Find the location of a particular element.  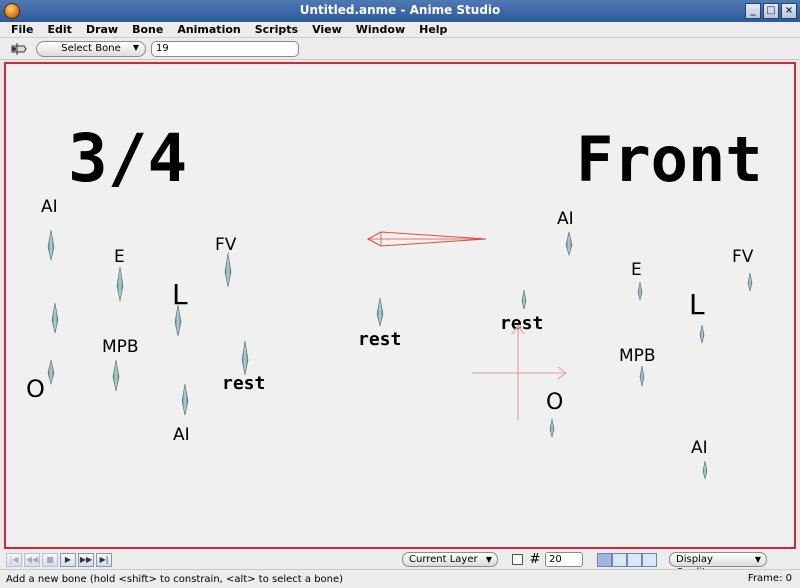

window-controls: _ □ × is located at coordinates (771, 11).